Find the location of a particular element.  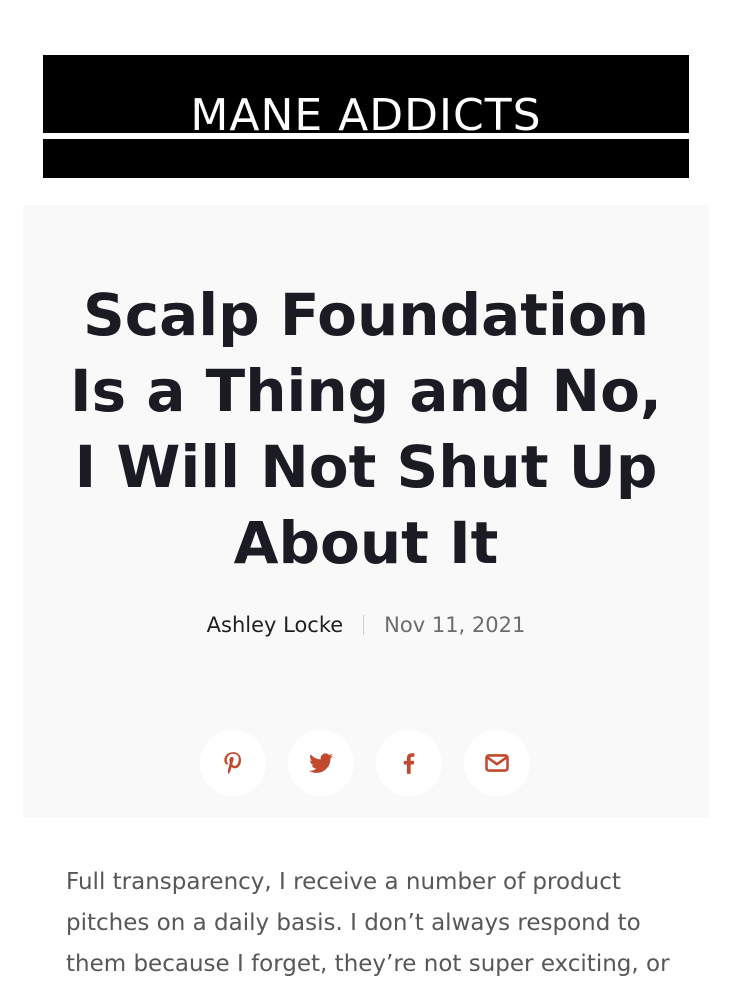

share-pinterest-button is located at coordinates (233, 763).